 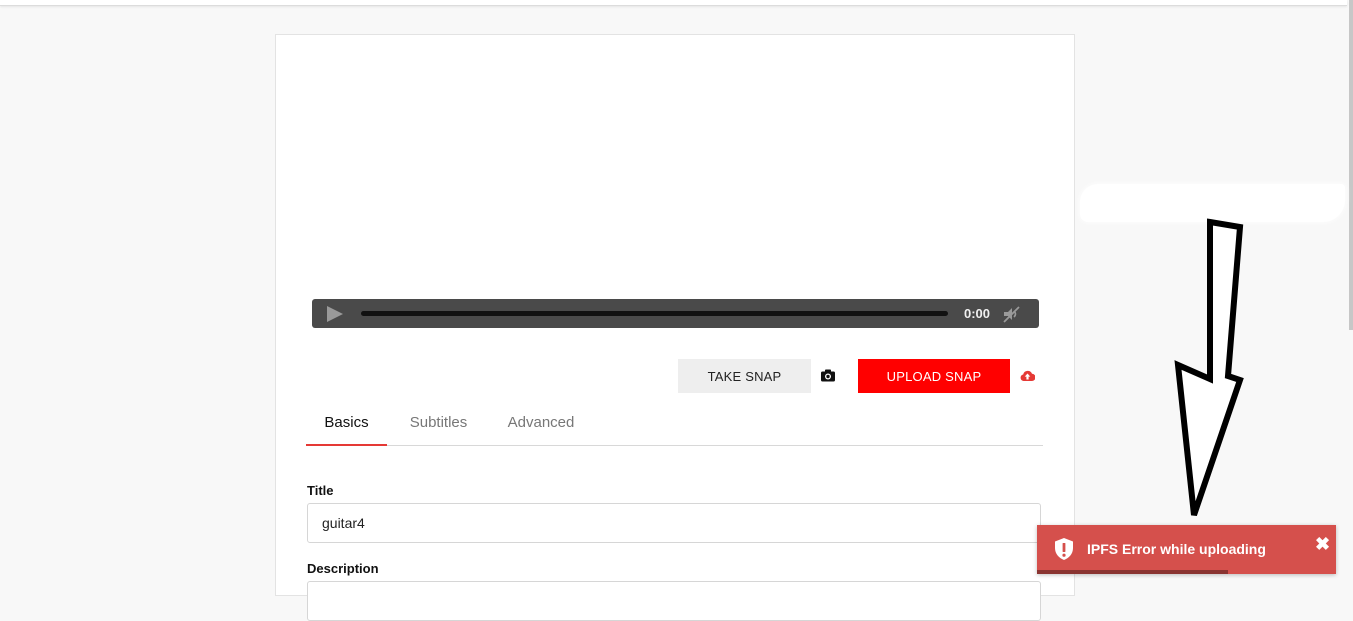 I want to click on play-icon, so click(x=335, y=314).